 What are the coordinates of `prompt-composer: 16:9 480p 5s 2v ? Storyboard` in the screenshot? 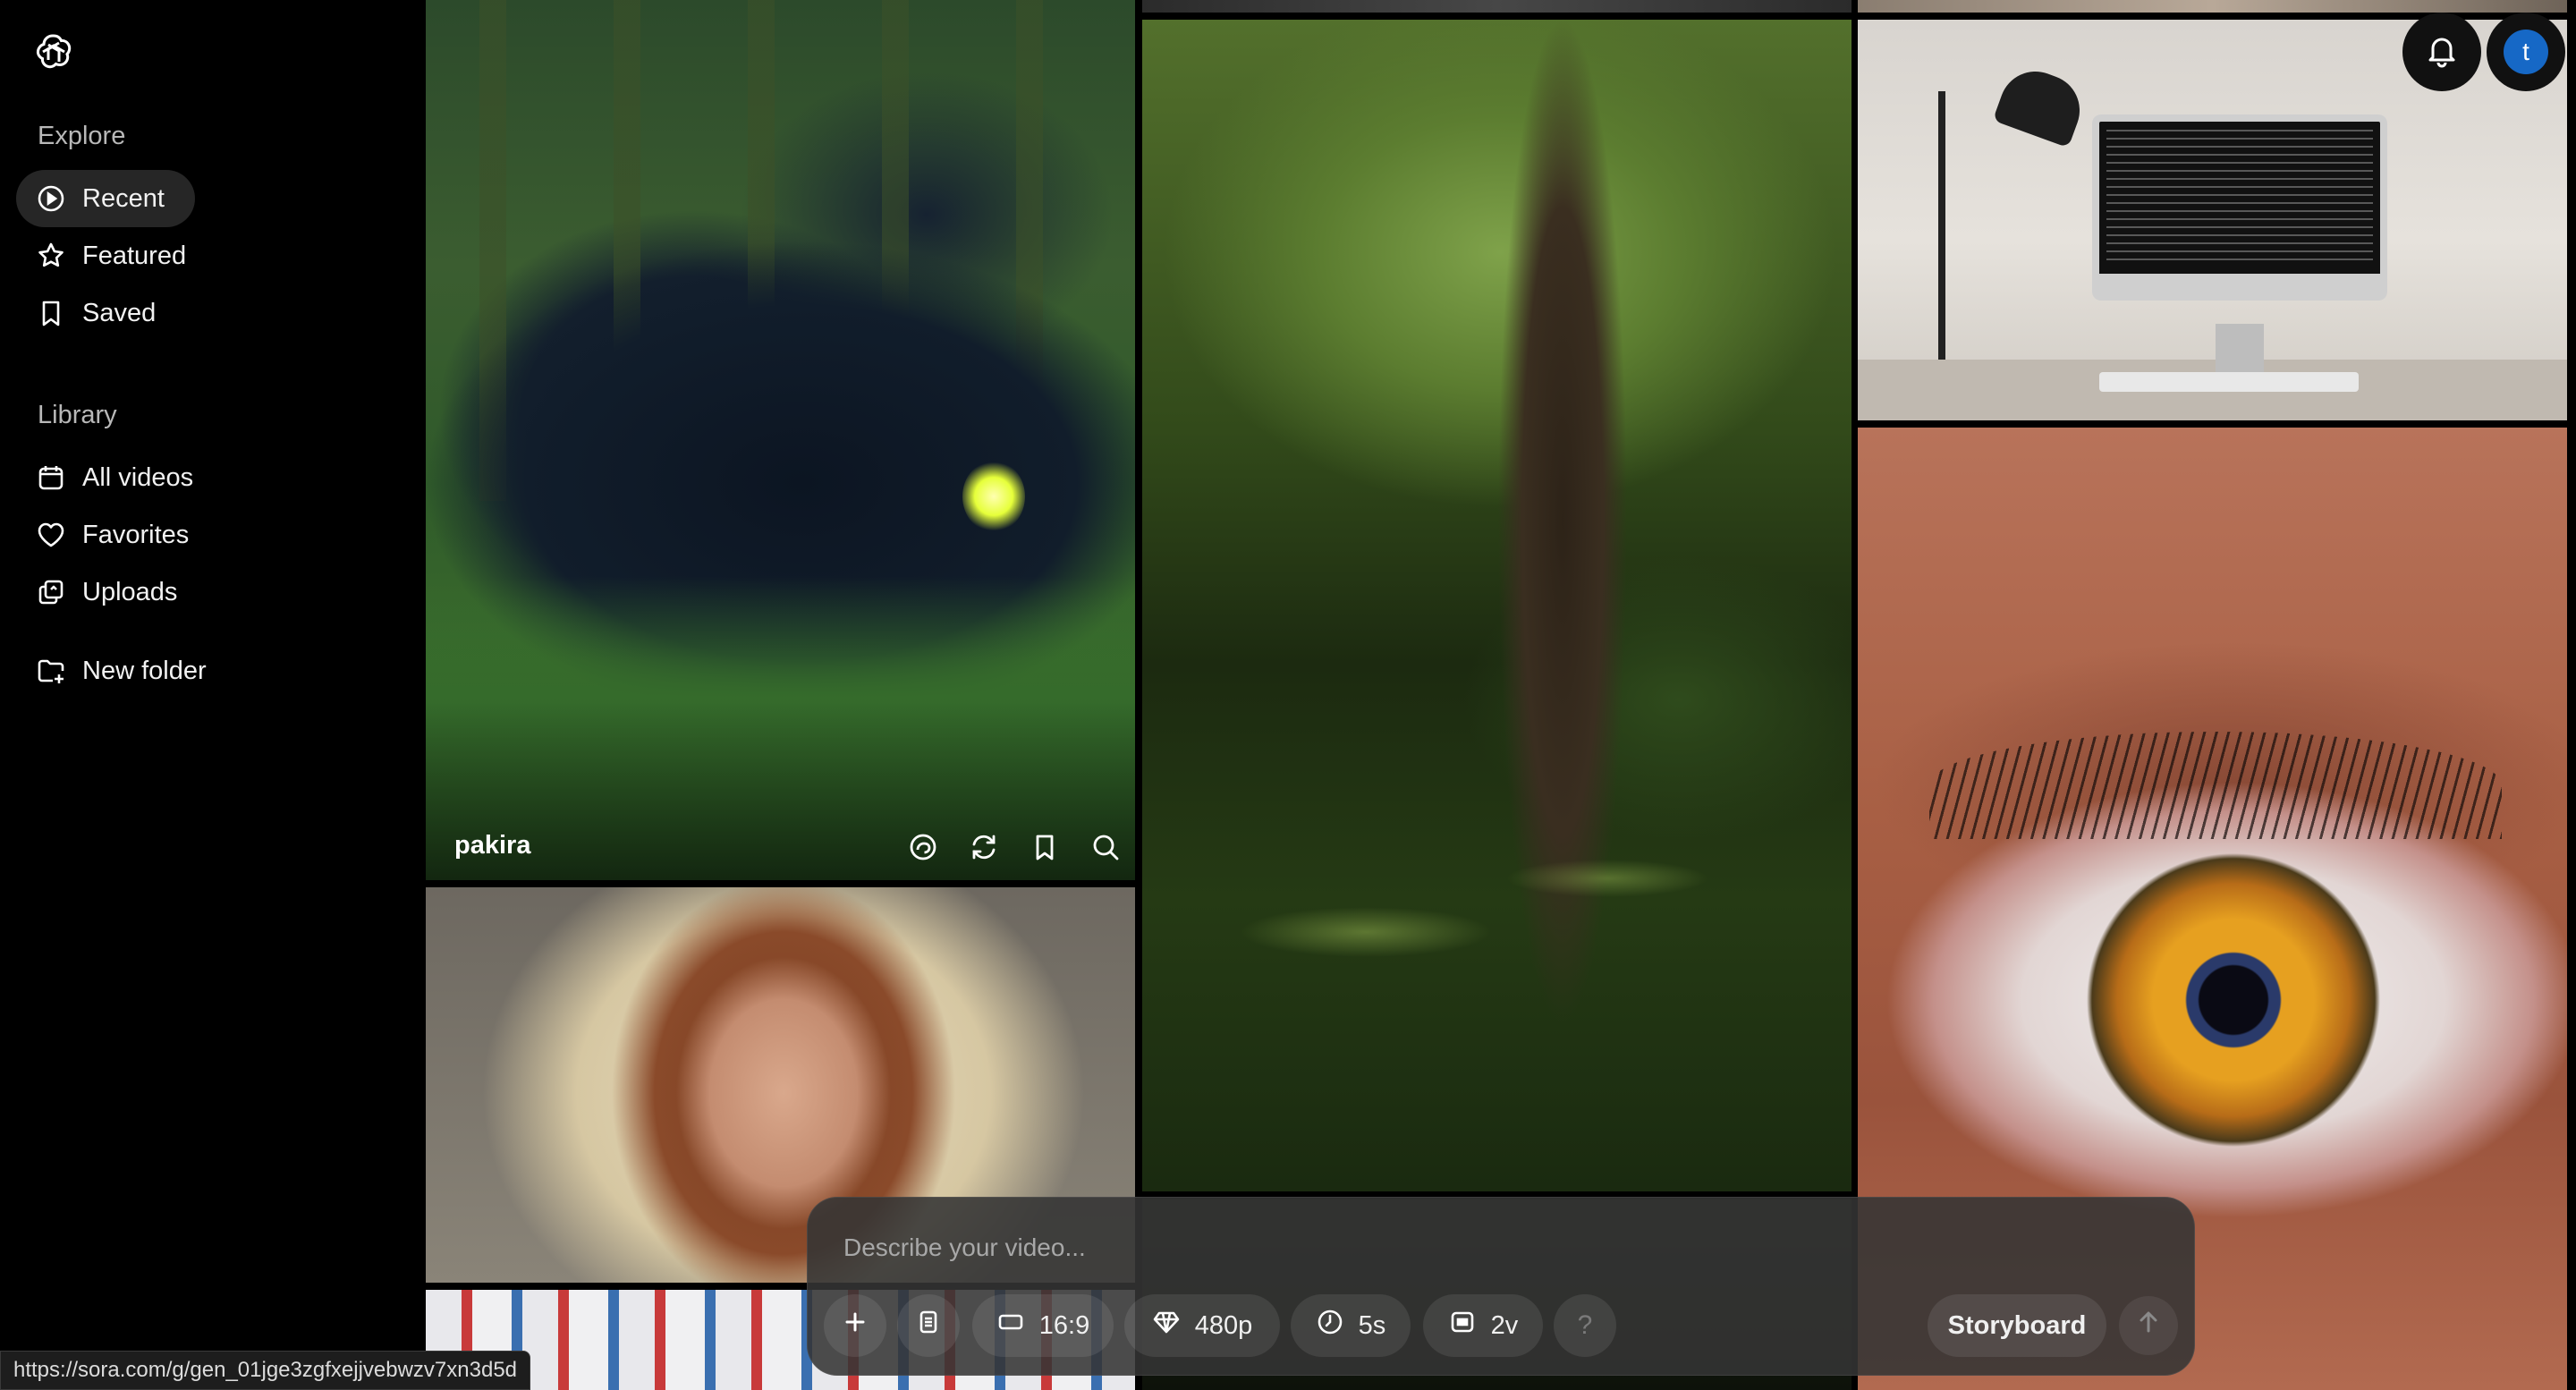 It's located at (1501, 1286).